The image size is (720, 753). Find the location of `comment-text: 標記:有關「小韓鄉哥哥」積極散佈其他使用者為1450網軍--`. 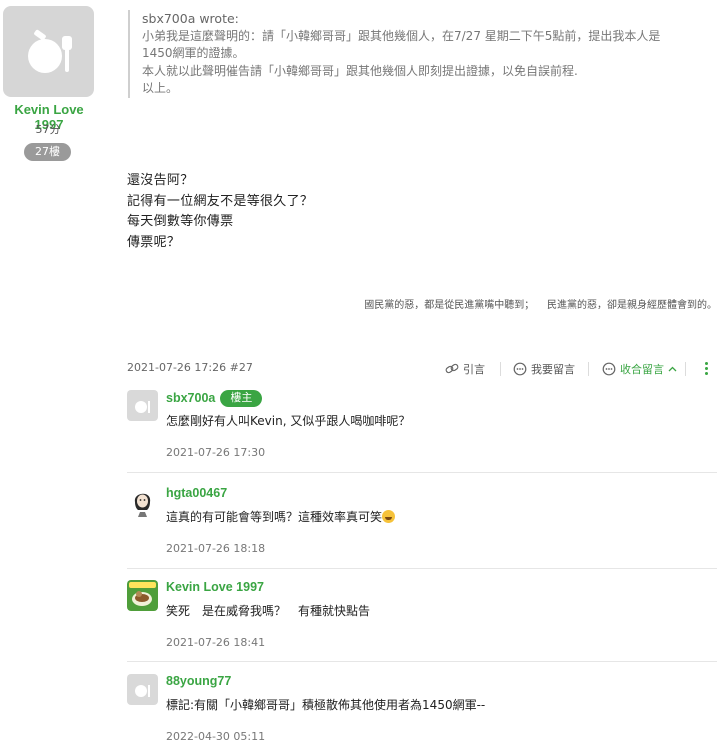

comment-text: 標記:有關「小韓鄉哥哥」積極散佈其他使用者為1450網軍-- is located at coordinates (326, 705).